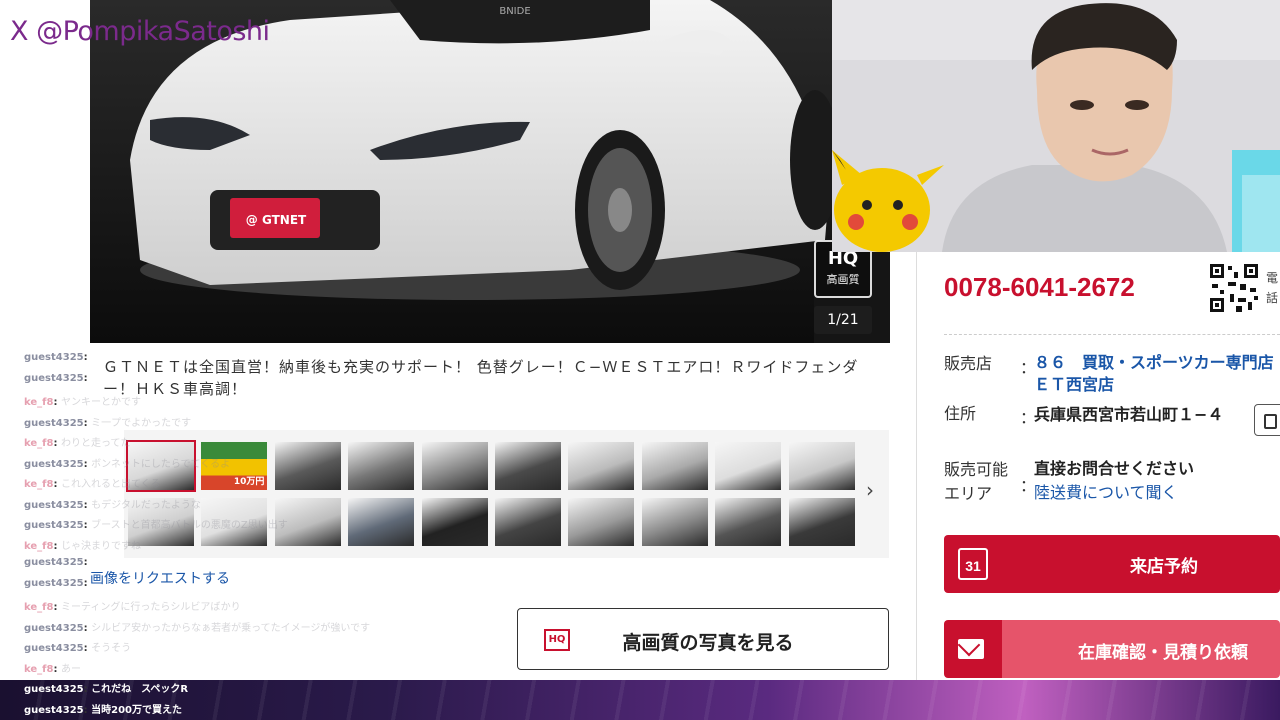  What do you see at coordinates (960, 413) in the screenshot?
I see `address-label: 住所` at bounding box center [960, 413].